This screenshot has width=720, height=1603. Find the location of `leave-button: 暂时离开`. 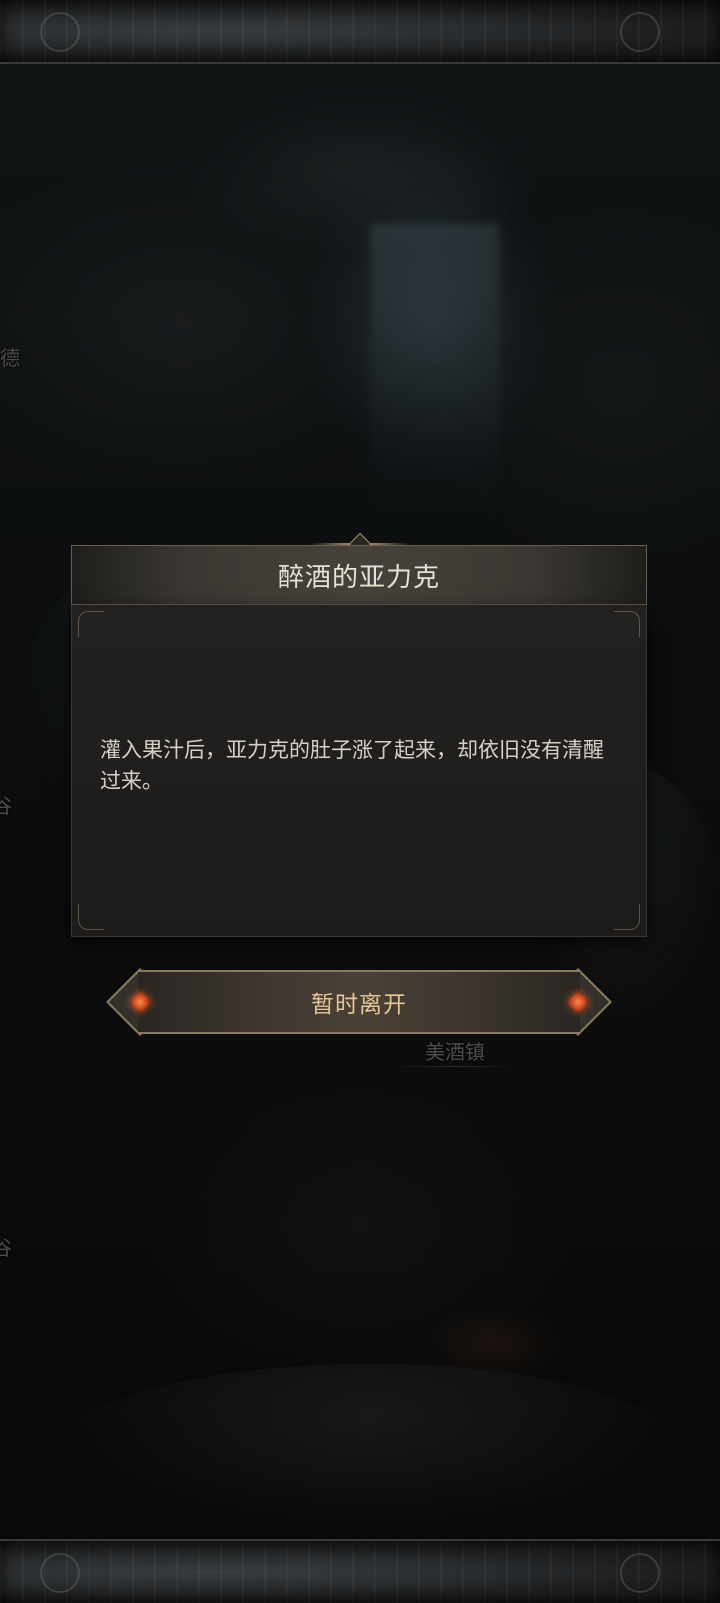

leave-button: 暂时离开 is located at coordinates (359, 1002).